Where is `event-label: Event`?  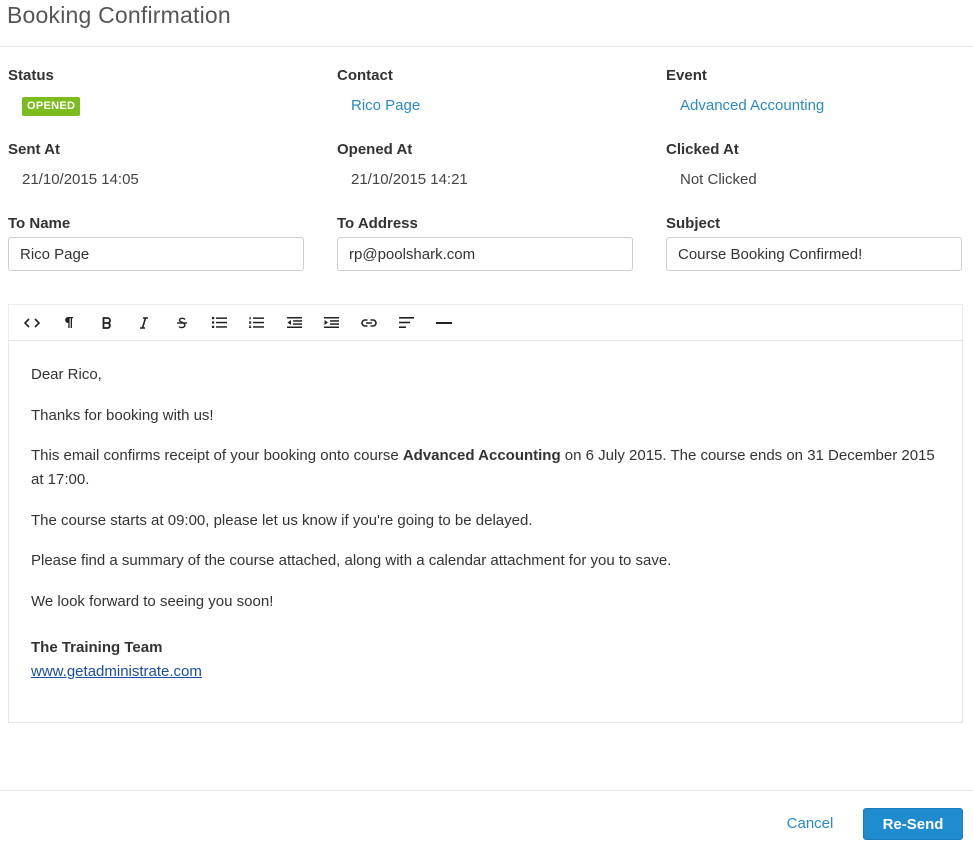 event-label: Event is located at coordinates (686, 75).